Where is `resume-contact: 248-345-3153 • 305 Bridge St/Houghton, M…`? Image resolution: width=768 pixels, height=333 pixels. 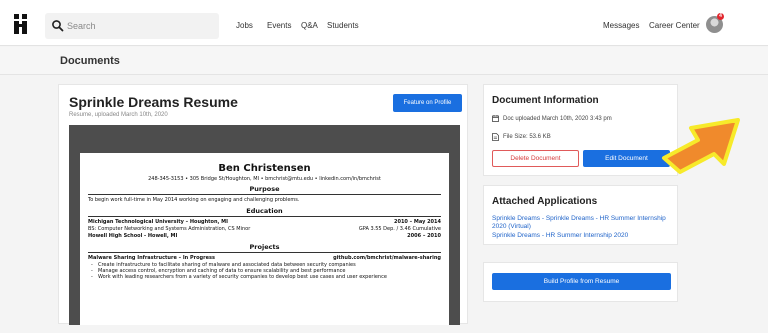 resume-contact: 248-345-3153 • 305 Bridge St/Houghton, M… is located at coordinates (264, 179).